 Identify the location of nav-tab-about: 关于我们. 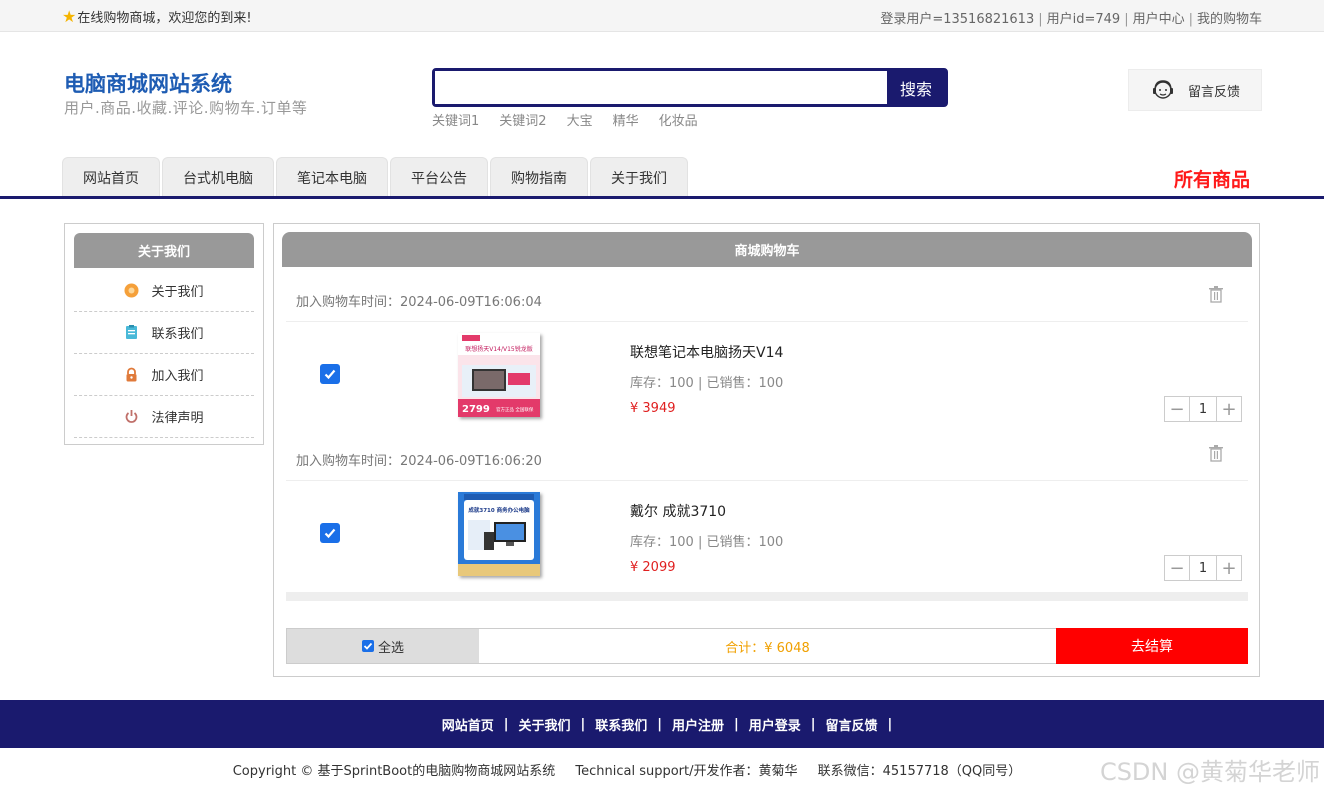
(639, 177).